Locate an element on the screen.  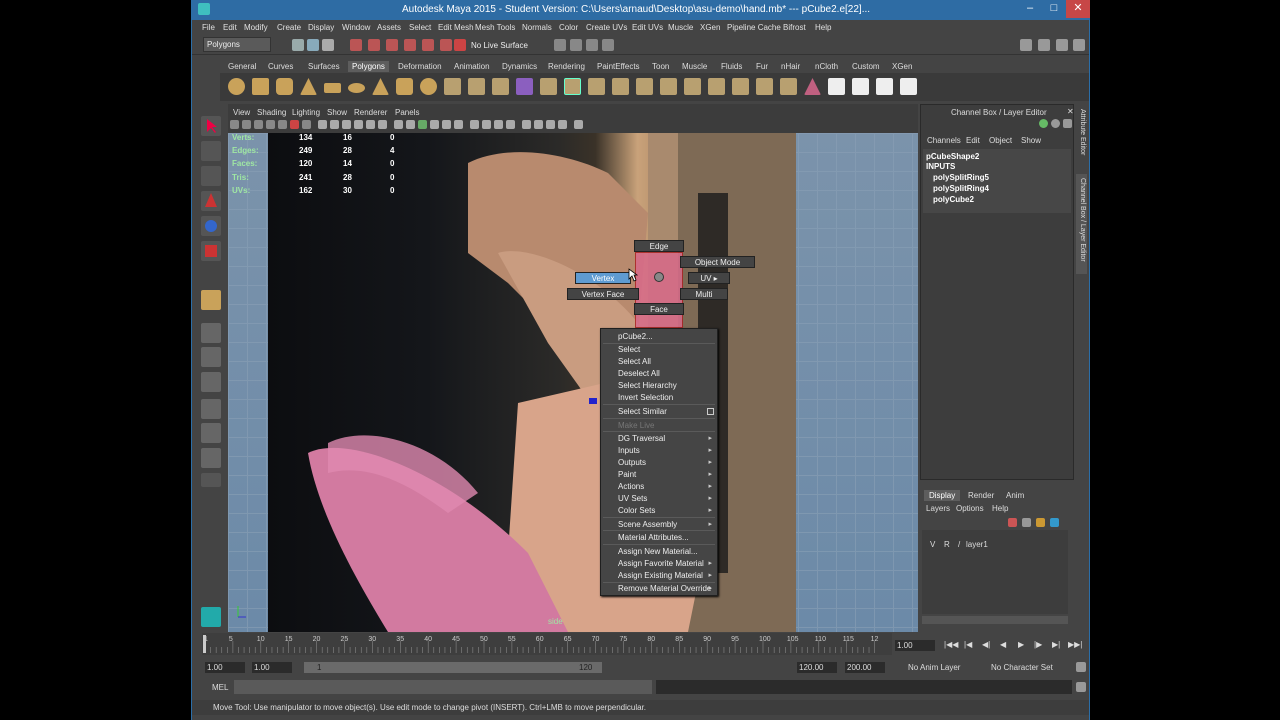
merge-icon is located at coordinates (788, 86).